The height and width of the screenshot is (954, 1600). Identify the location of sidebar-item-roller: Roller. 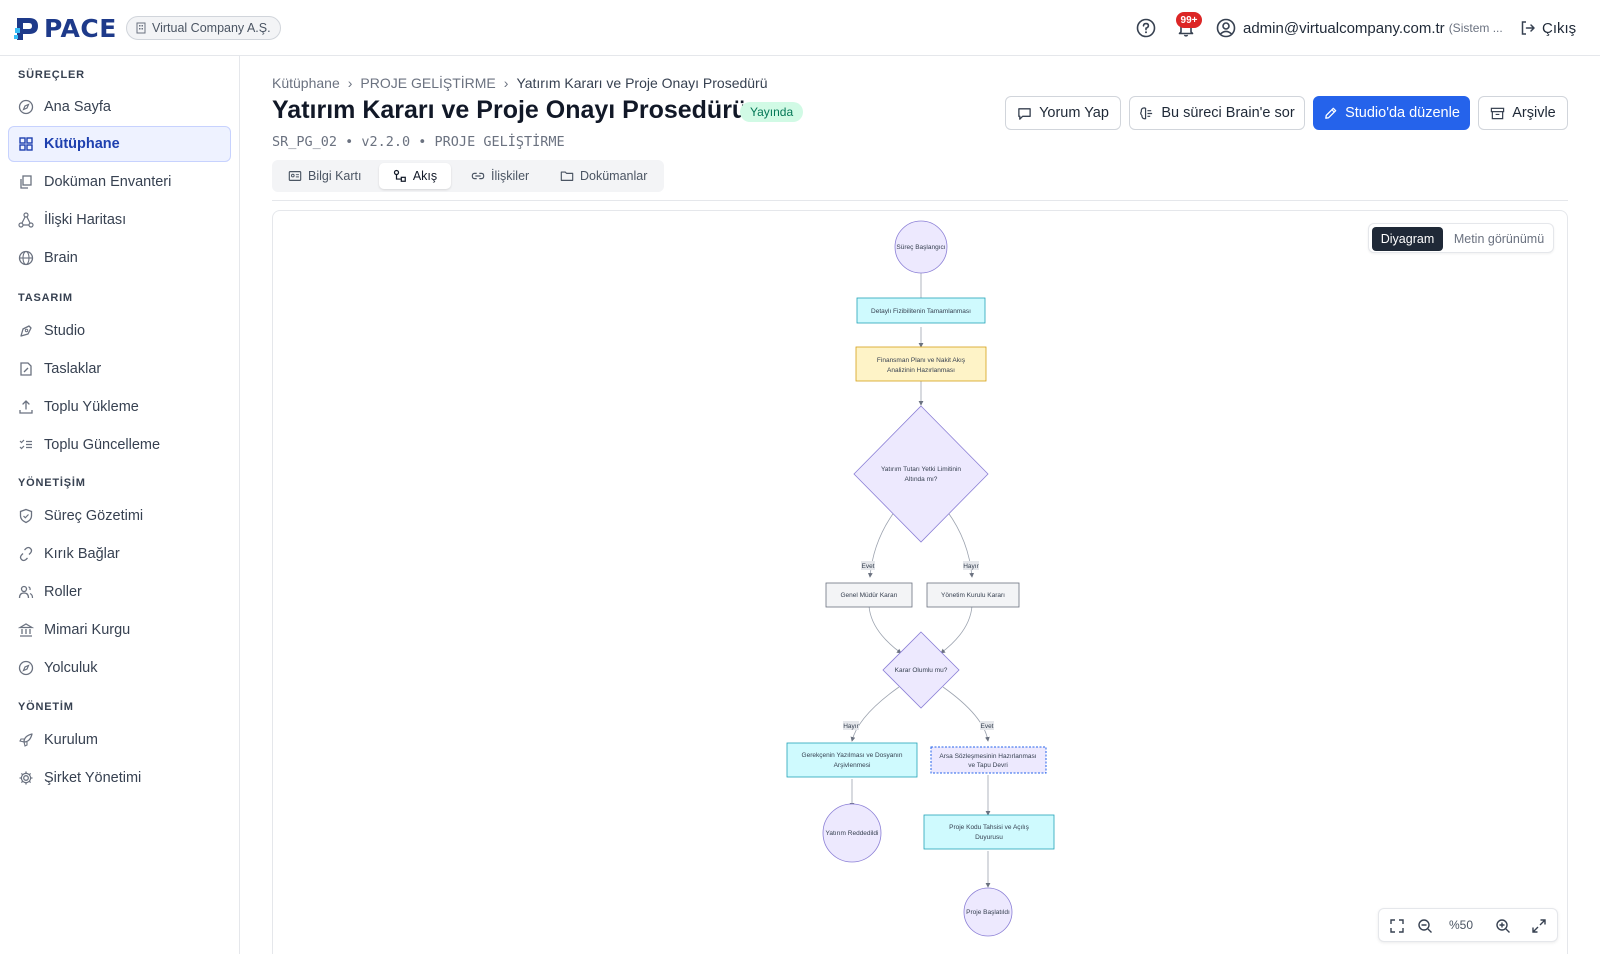
(119, 592).